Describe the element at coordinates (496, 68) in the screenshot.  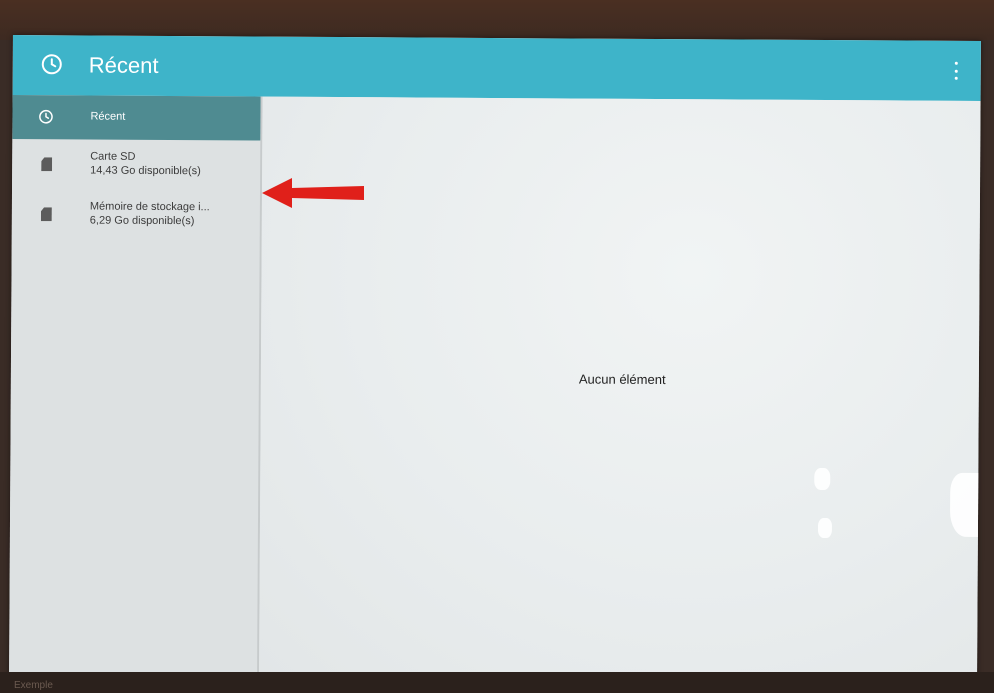
I see `app-bar: Récent` at that location.